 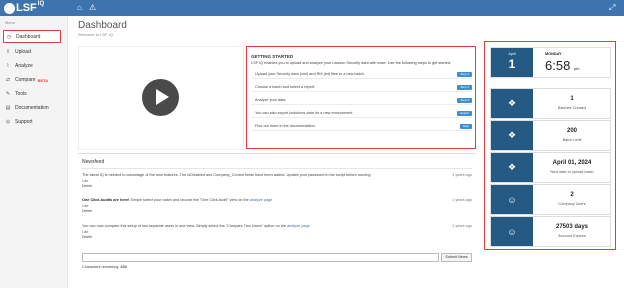 What do you see at coordinates (95, 34) in the screenshot?
I see `page-subtitle: Welcome to LSF IQ` at bounding box center [95, 34].